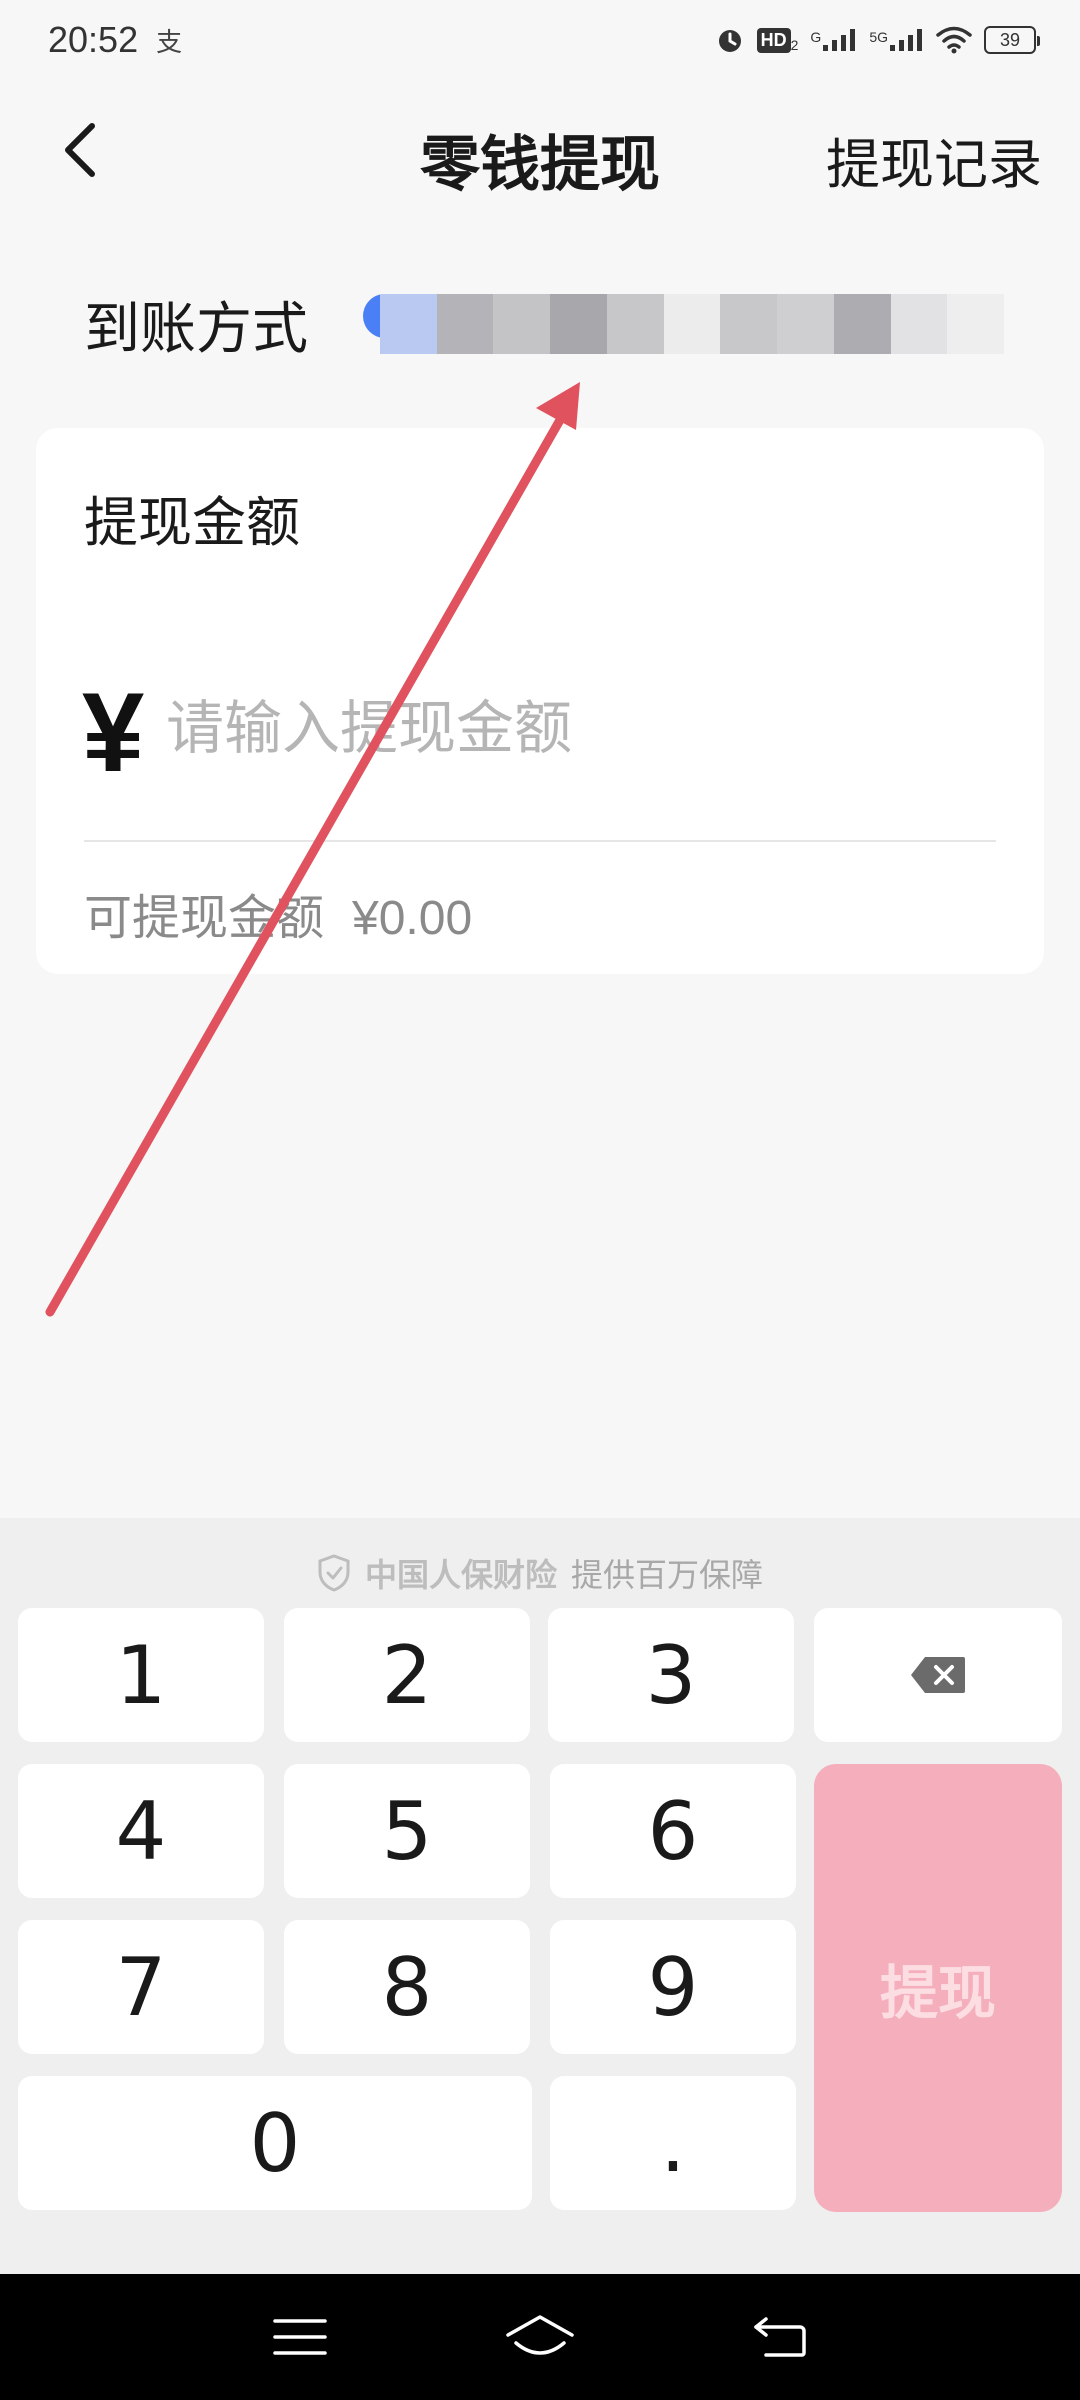  I want to click on key-9: 9, so click(673, 1987).